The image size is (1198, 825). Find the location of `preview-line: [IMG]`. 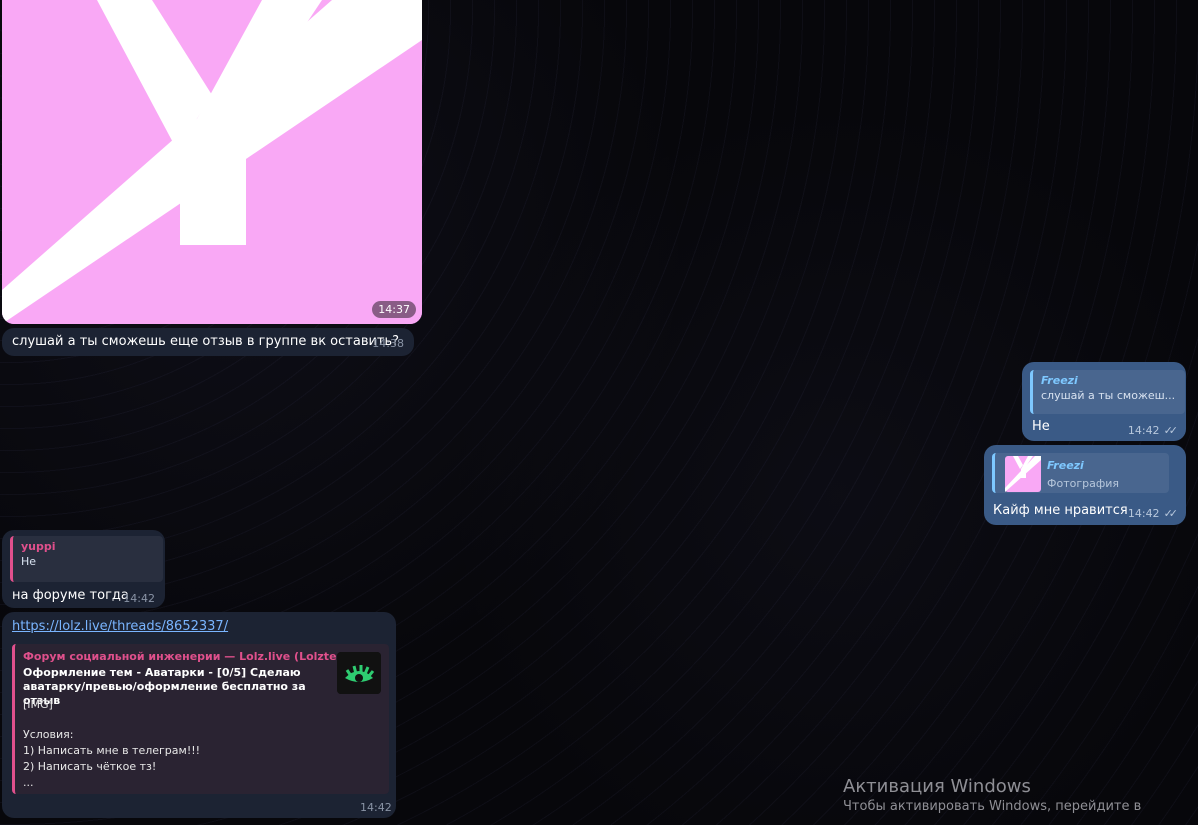

preview-line: [IMG] is located at coordinates (38, 704).